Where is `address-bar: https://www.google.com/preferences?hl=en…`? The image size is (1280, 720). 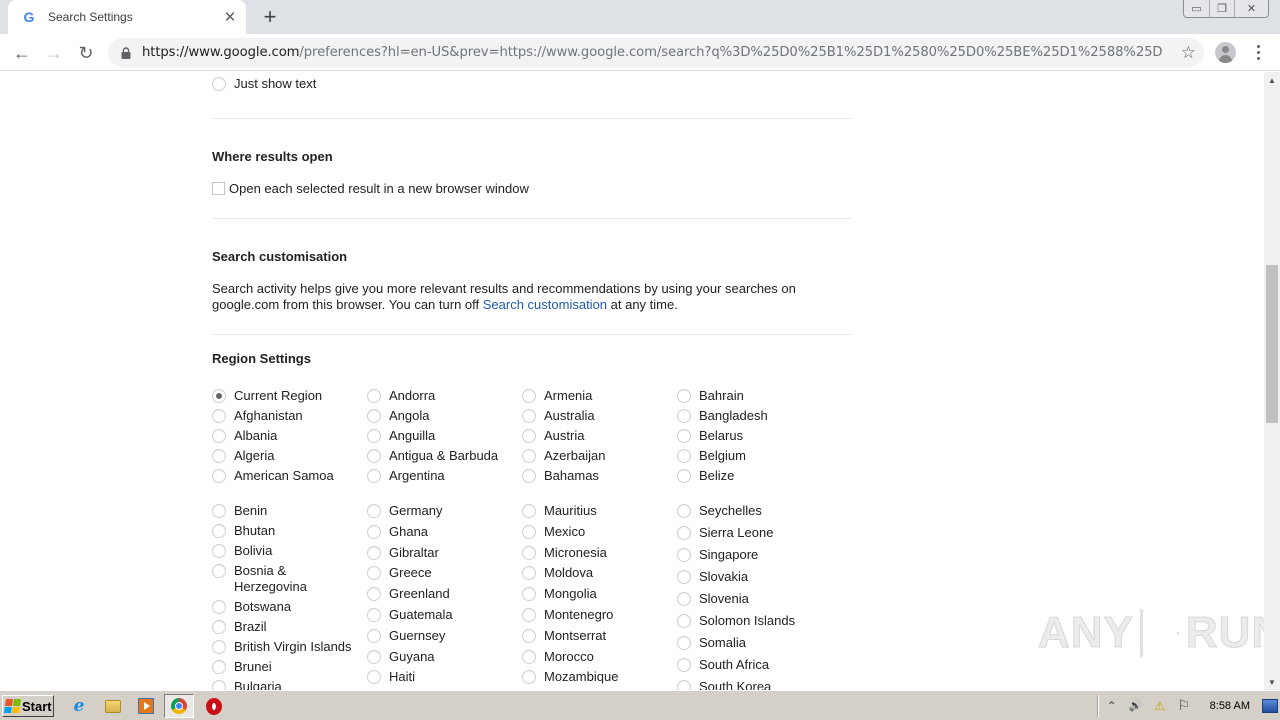 address-bar: https://www.google.com/preferences?hl=en… is located at coordinates (656, 52).